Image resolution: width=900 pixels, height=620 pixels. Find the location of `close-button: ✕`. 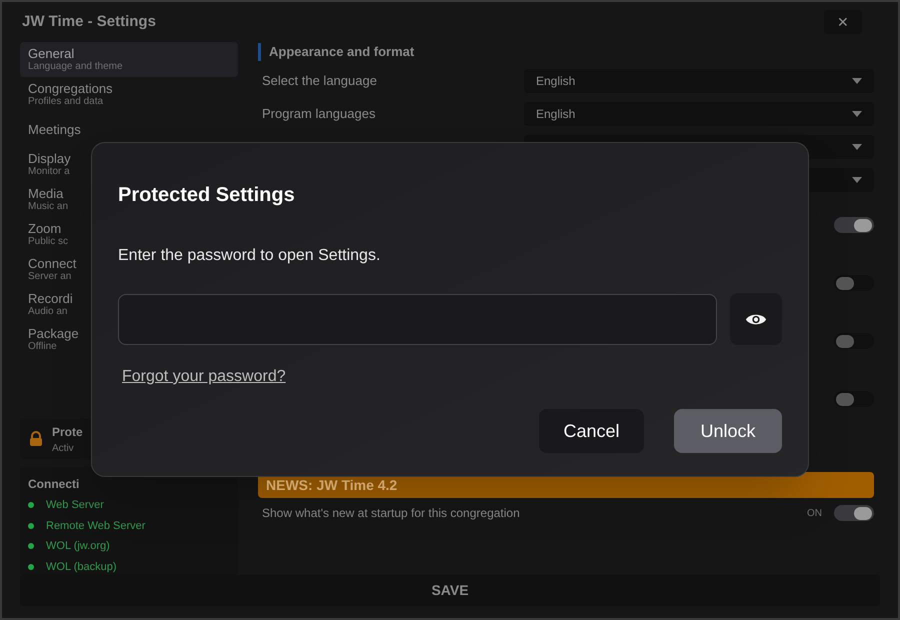

close-button: ✕ is located at coordinates (843, 22).